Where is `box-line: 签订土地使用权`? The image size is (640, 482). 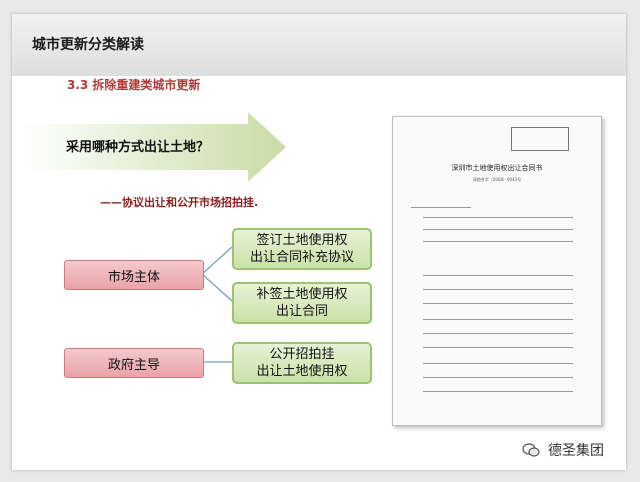
box-line: 签订土地使用权 is located at coordinates (302, 240).